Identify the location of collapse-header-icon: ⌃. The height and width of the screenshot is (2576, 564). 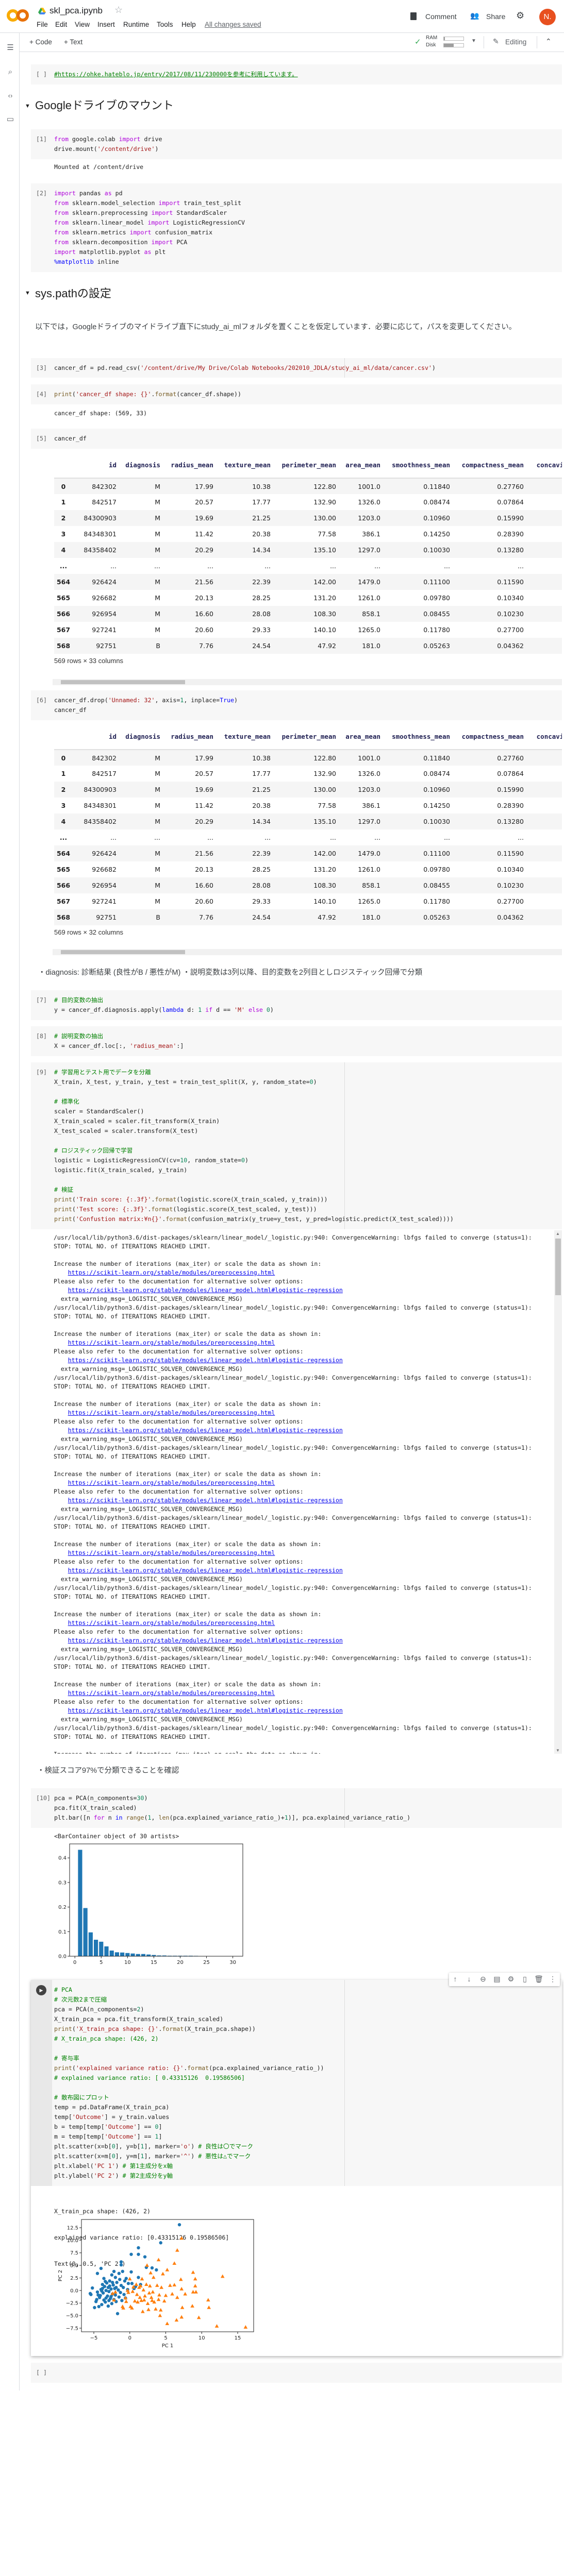
(548, 41).